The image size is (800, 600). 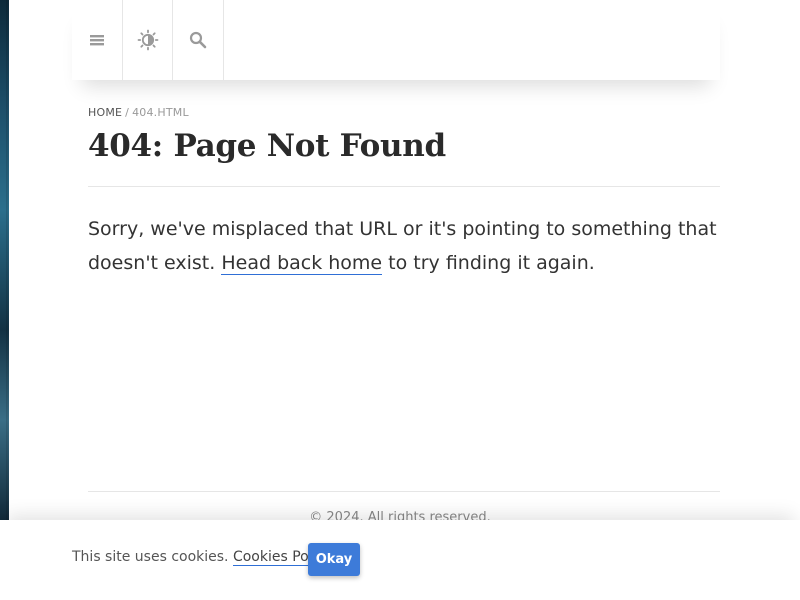 I want to click on top-navigation-bar, so click(x=396, y=40).